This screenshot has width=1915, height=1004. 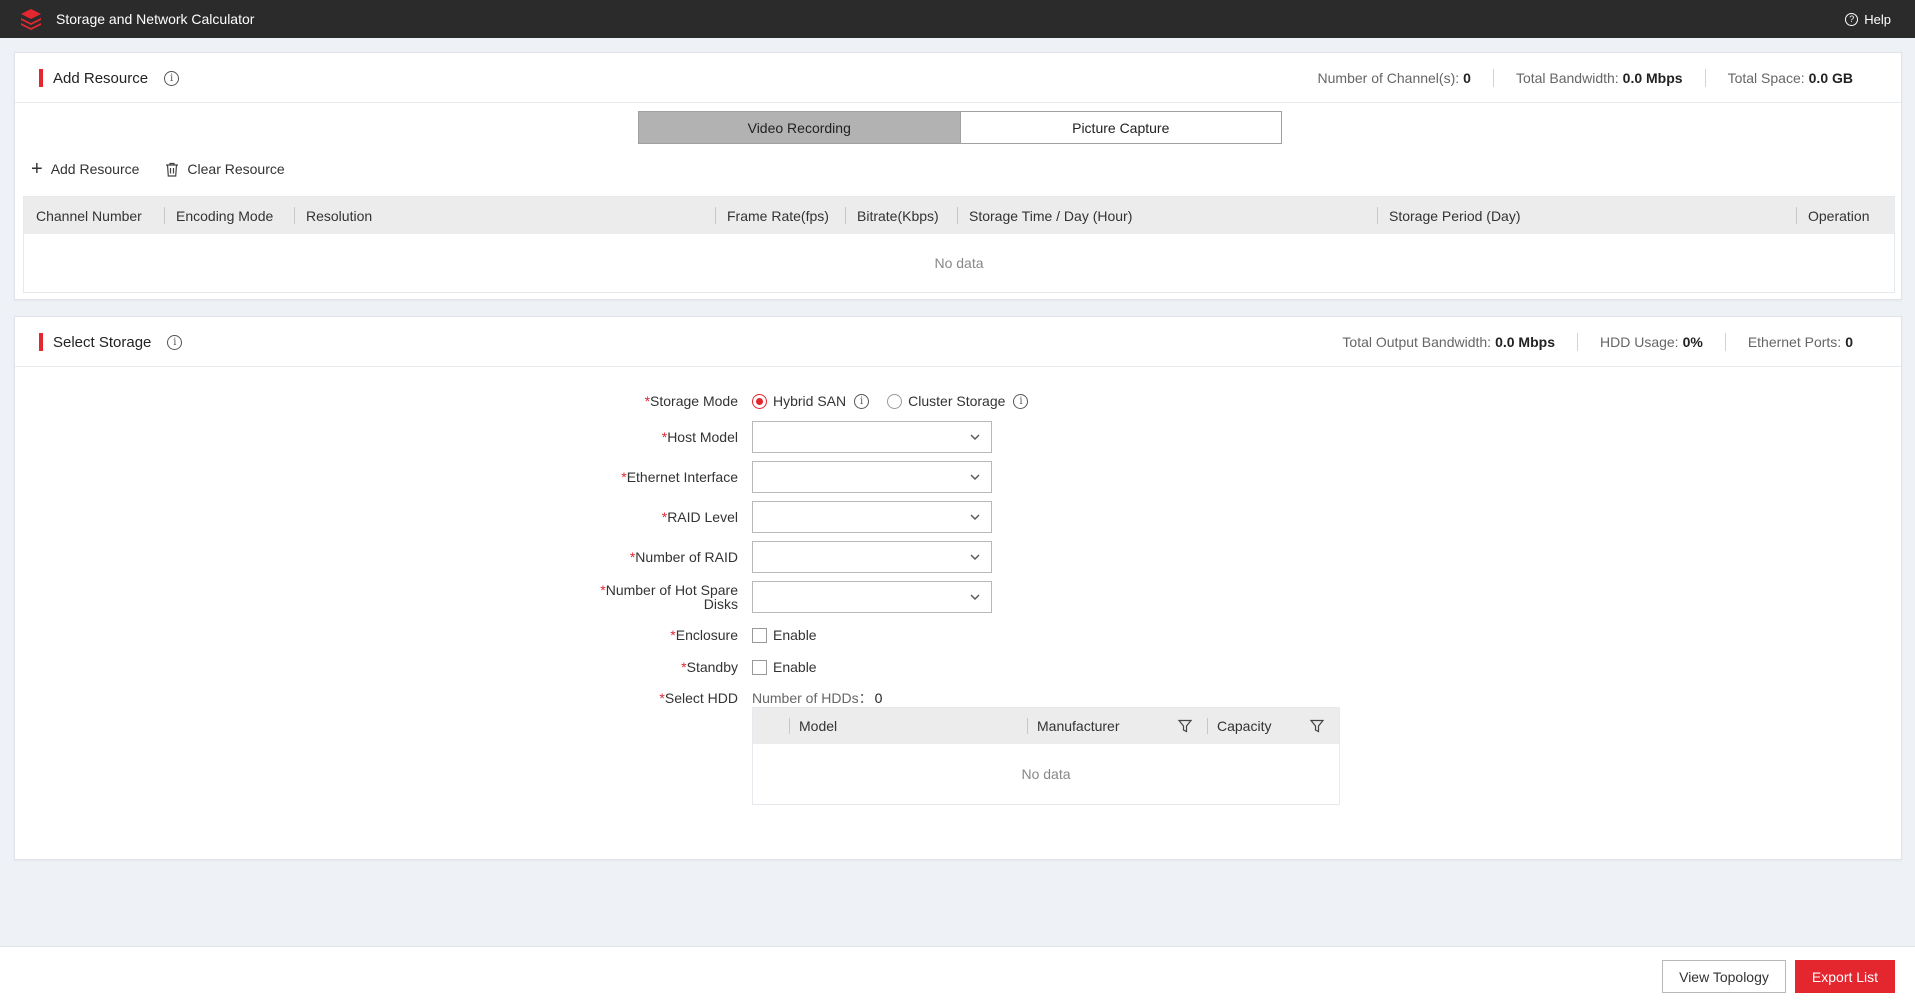 What do you see at coordinates (1652, 78) in the screenshot?
I see `stat-value: 0.0 Mbps` at bounding box center [1652, 78].